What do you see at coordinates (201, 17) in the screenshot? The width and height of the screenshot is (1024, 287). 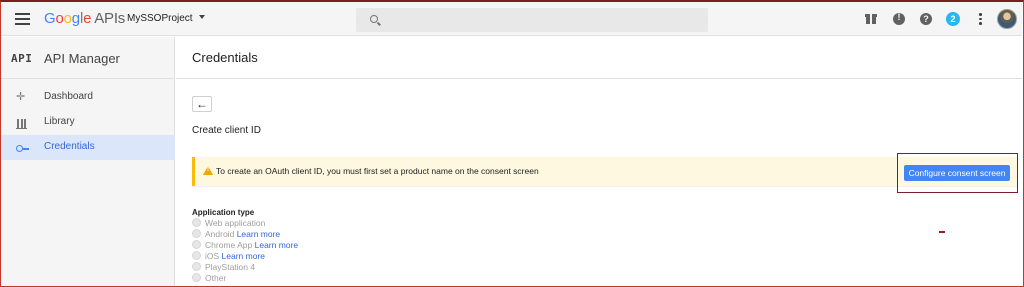 I see `chevron-down-icon` at bounding box center [201, 17].